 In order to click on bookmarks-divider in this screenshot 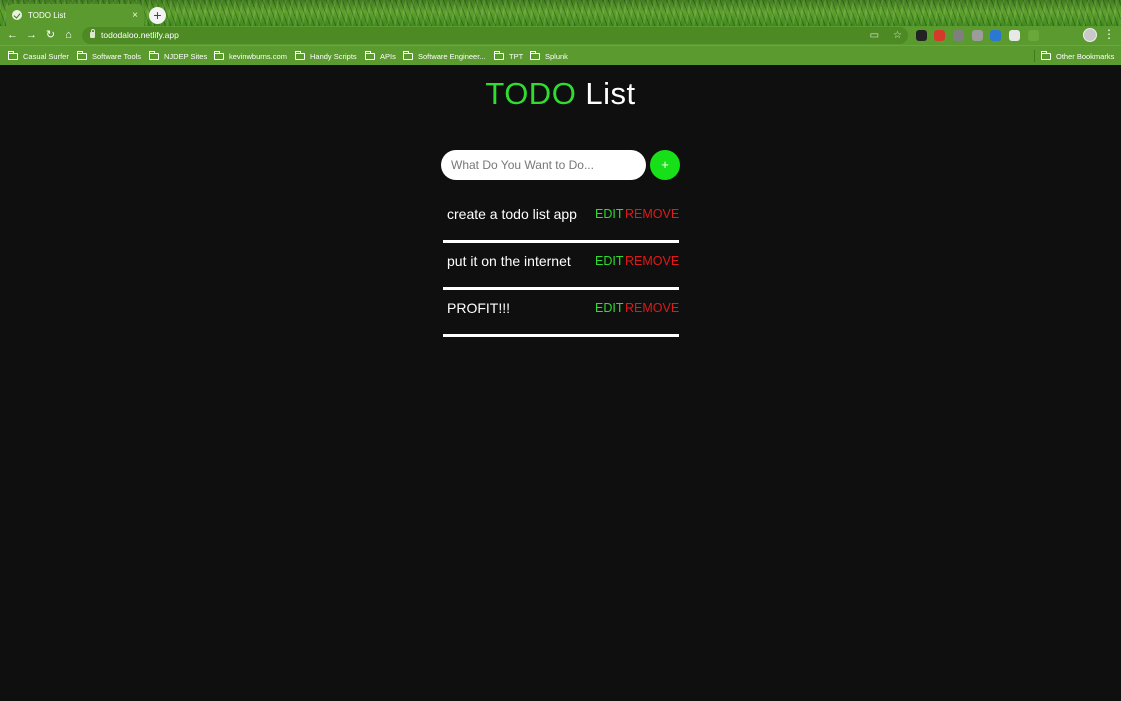, I will do `click(1034, 56)`.